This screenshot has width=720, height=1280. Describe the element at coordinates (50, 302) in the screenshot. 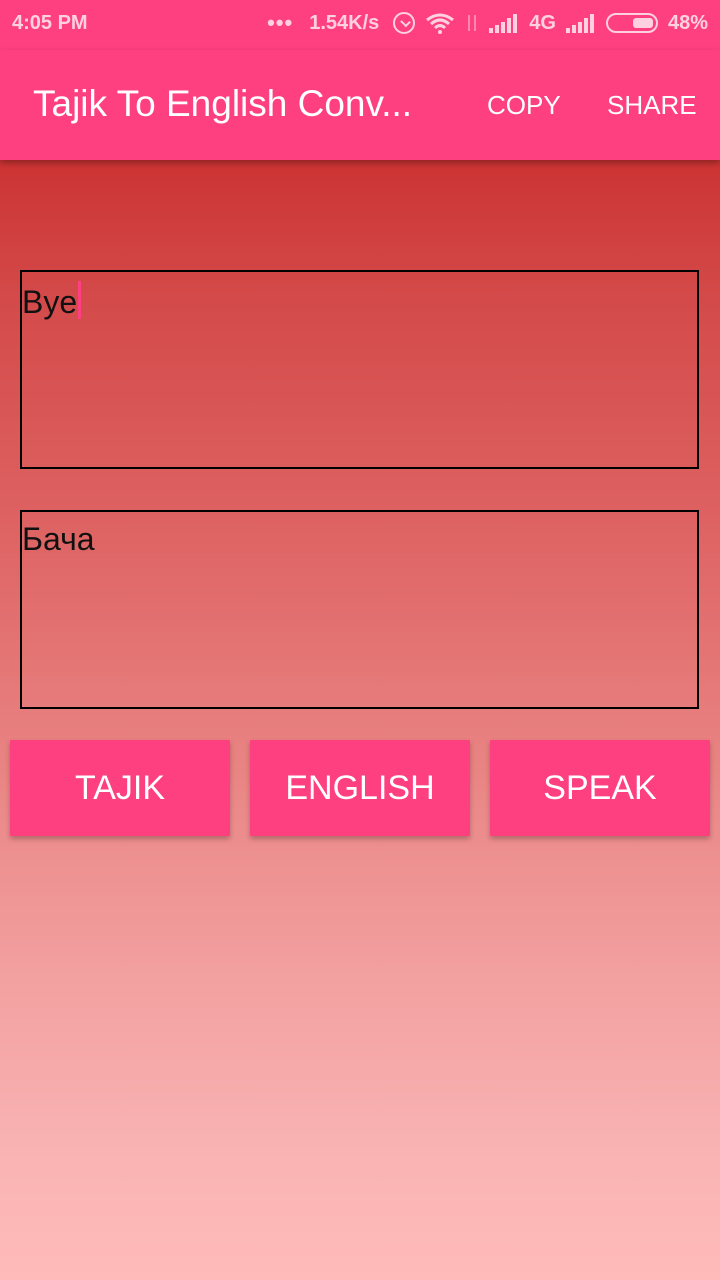

I see `input-text-value: Bye` at that location.